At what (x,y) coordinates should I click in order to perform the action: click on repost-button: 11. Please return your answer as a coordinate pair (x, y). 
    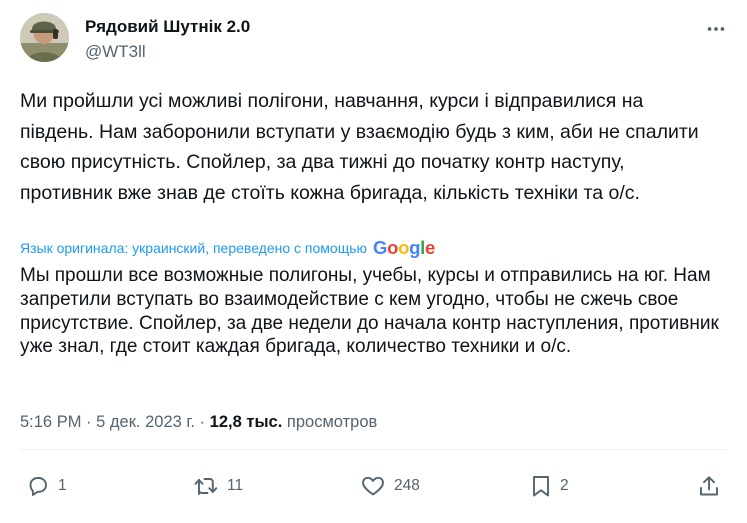
    Looking at the image, I should click on (218, 486).